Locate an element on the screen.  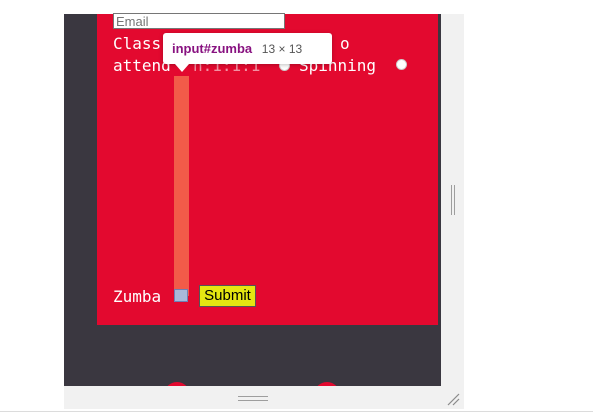
classes-label-line1-tail: o is located at coordinates (345, 43).